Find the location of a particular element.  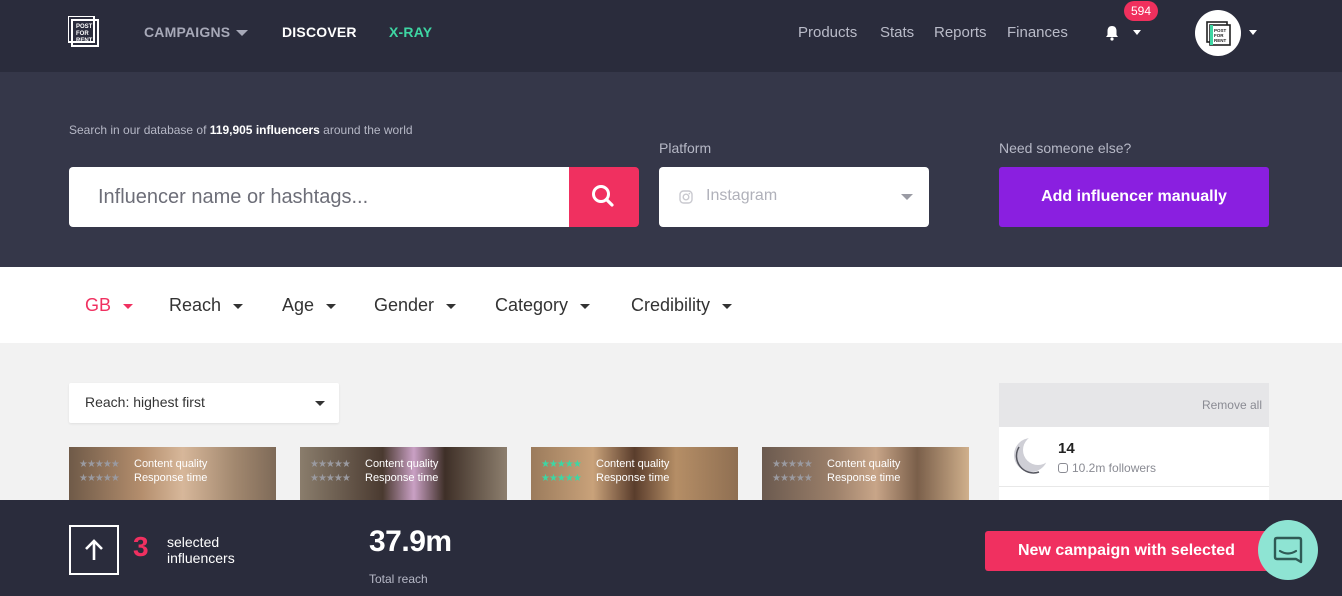

crescent-moon-avatar is located at coordinates (1031, 454).